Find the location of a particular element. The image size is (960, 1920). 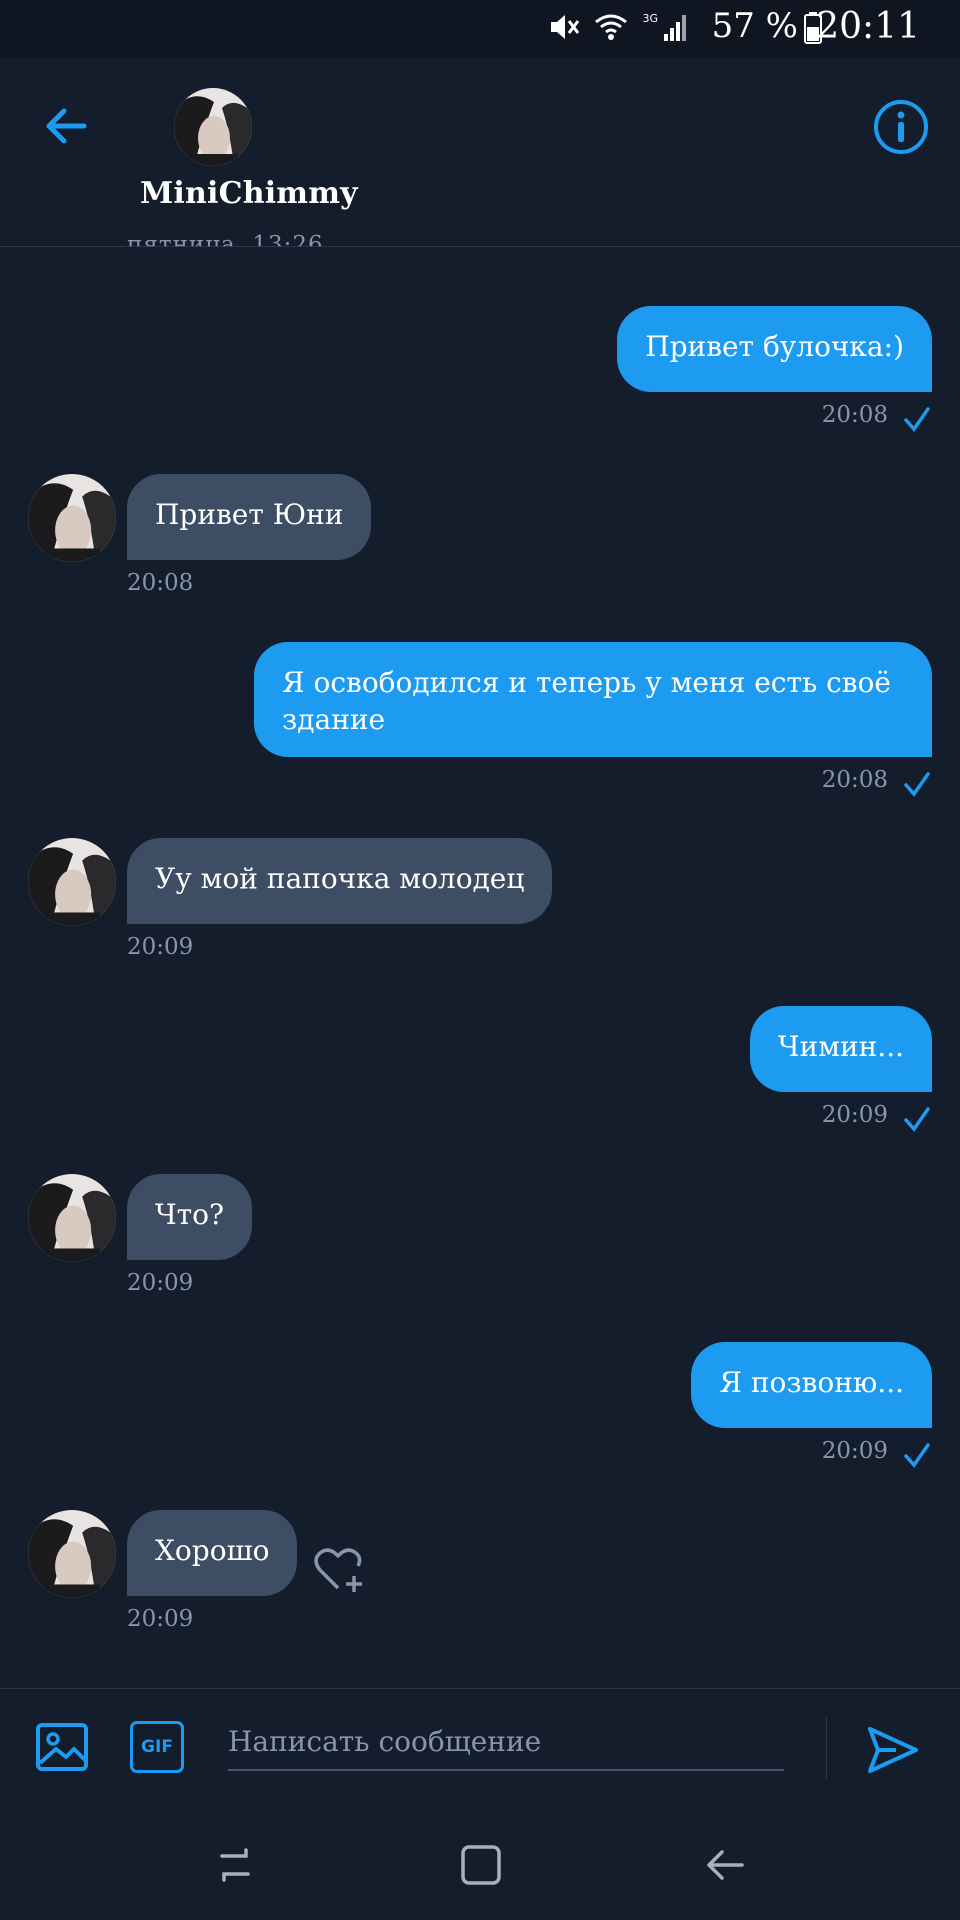

system-nav-bar is located at coordinates (480, 1862).